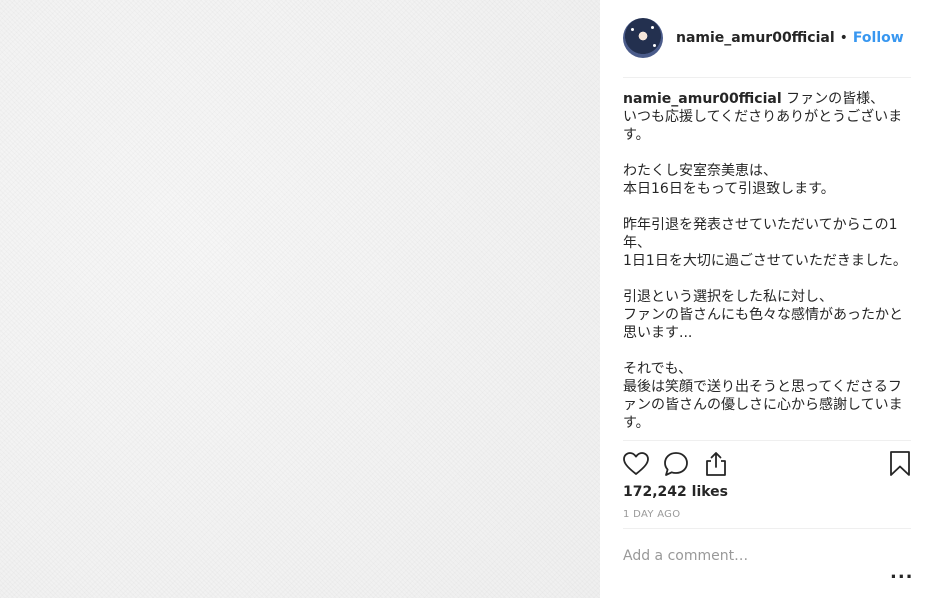 This screenshot has height=598, width=934. What do you see at coordinates (900, 466) in the screenshot?
I see `bookmark-icon` at bounding box center [900, 466].